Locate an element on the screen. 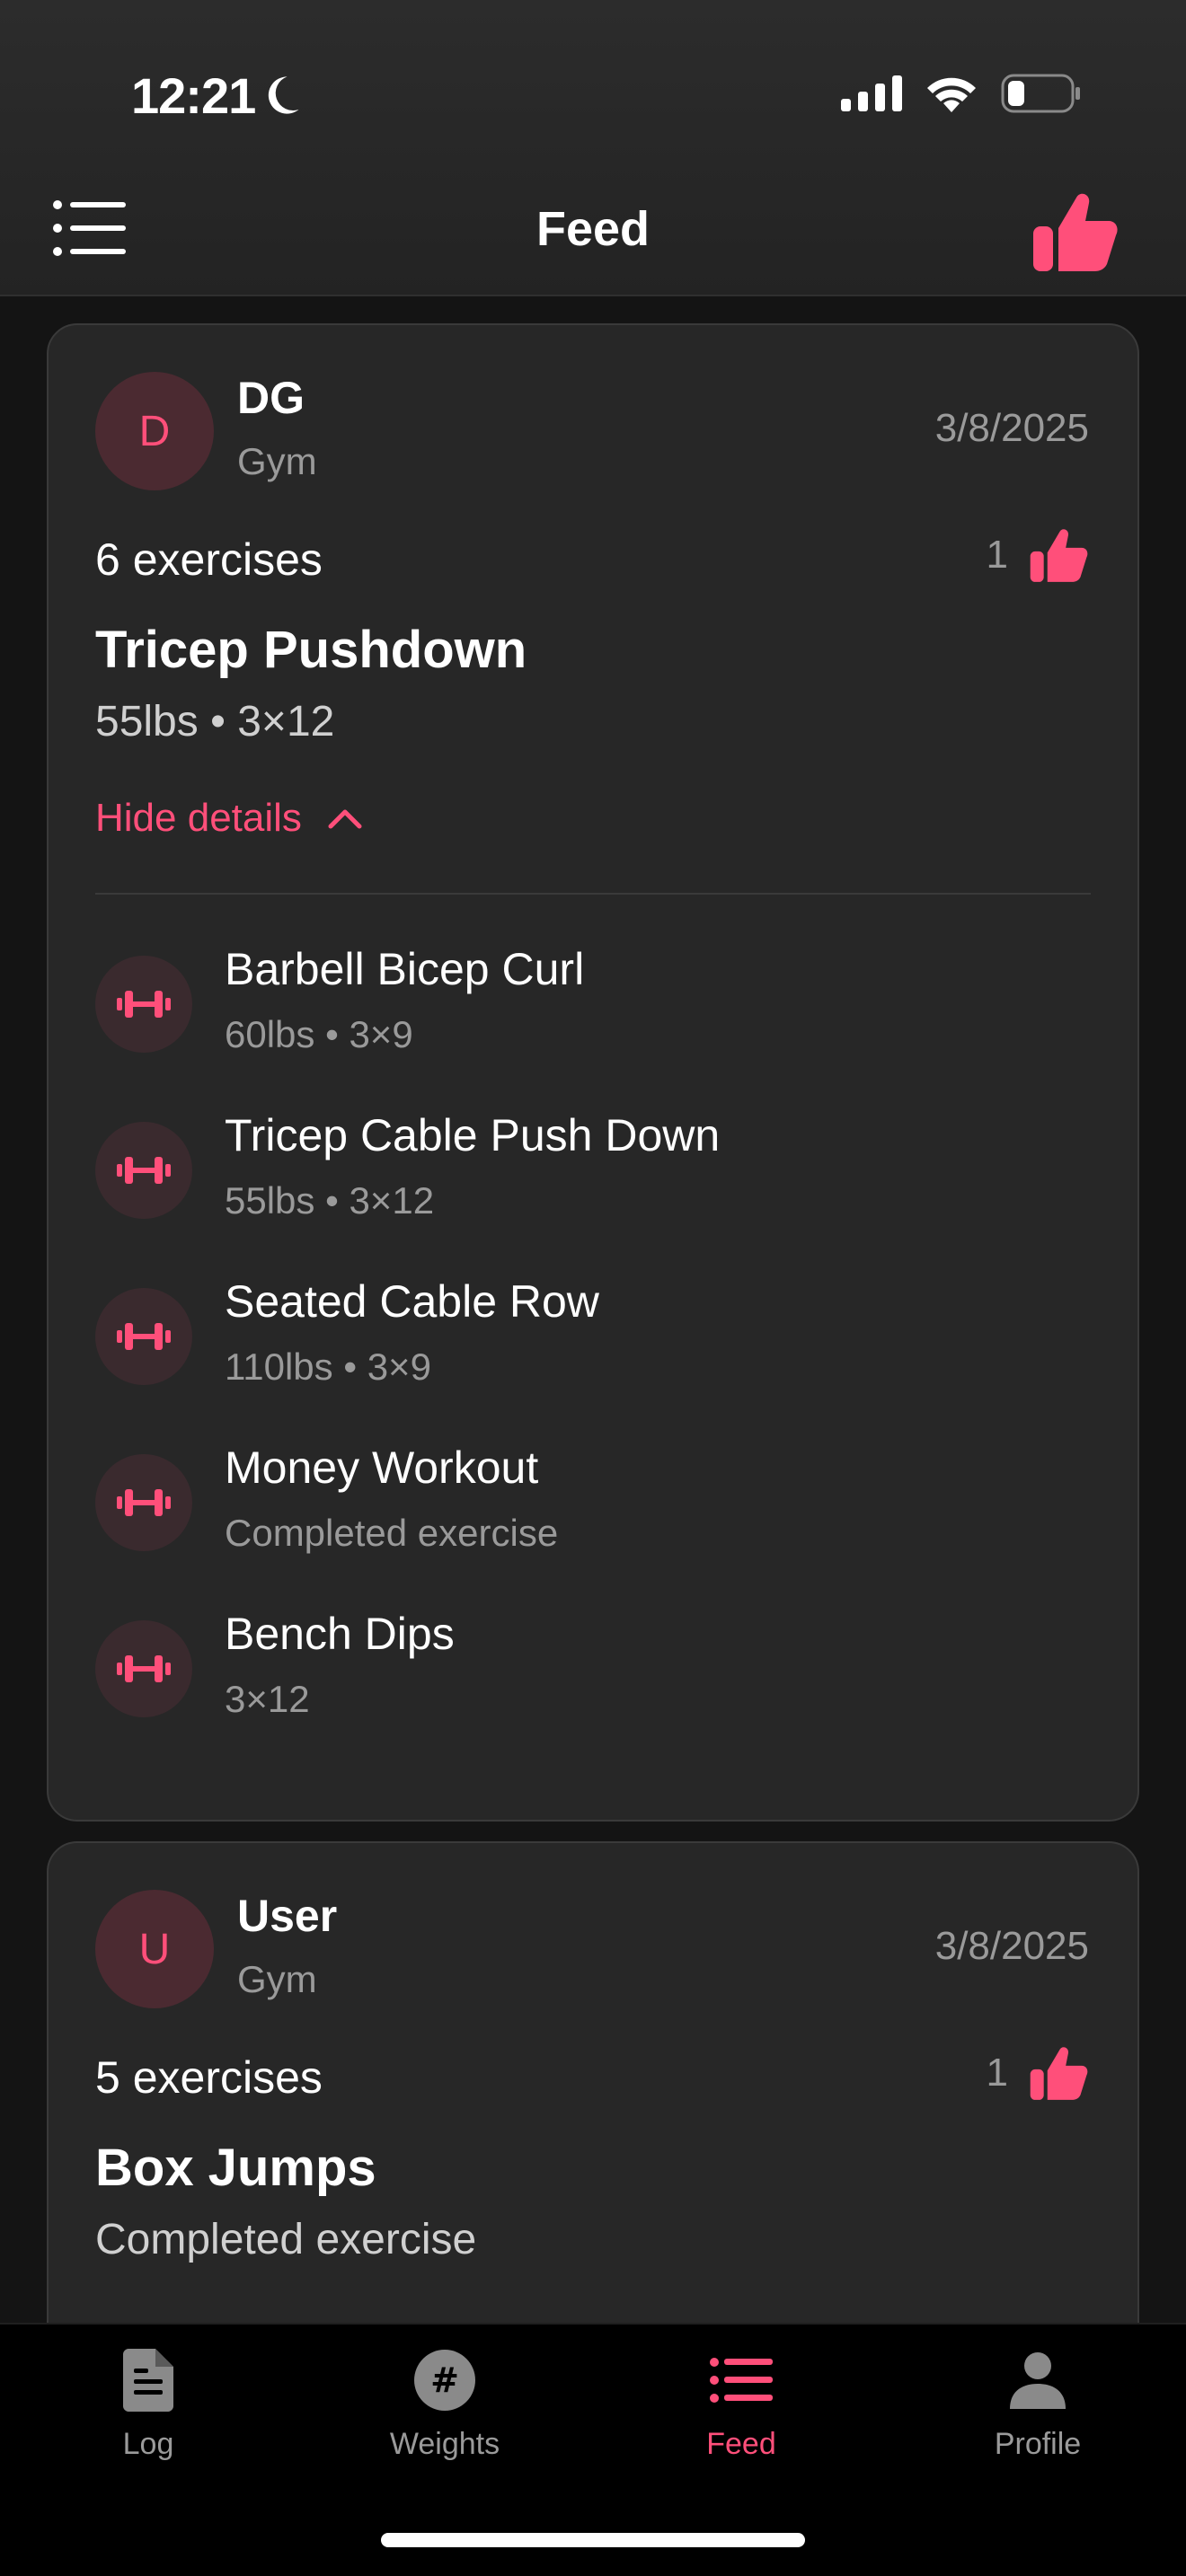 The height and width of the screenshot is (2576, 1186). person-icon is located at coordinates (1038, 2380).